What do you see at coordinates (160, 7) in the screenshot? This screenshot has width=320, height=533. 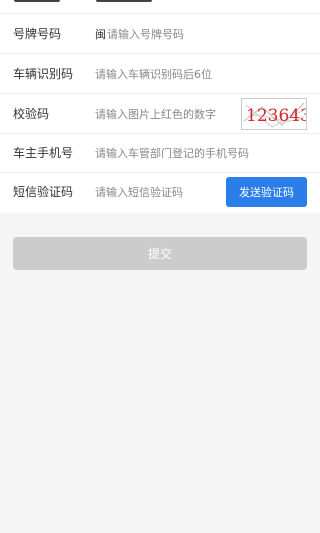 I see `previous-row-cut-off` at bounding box center [160, 7].